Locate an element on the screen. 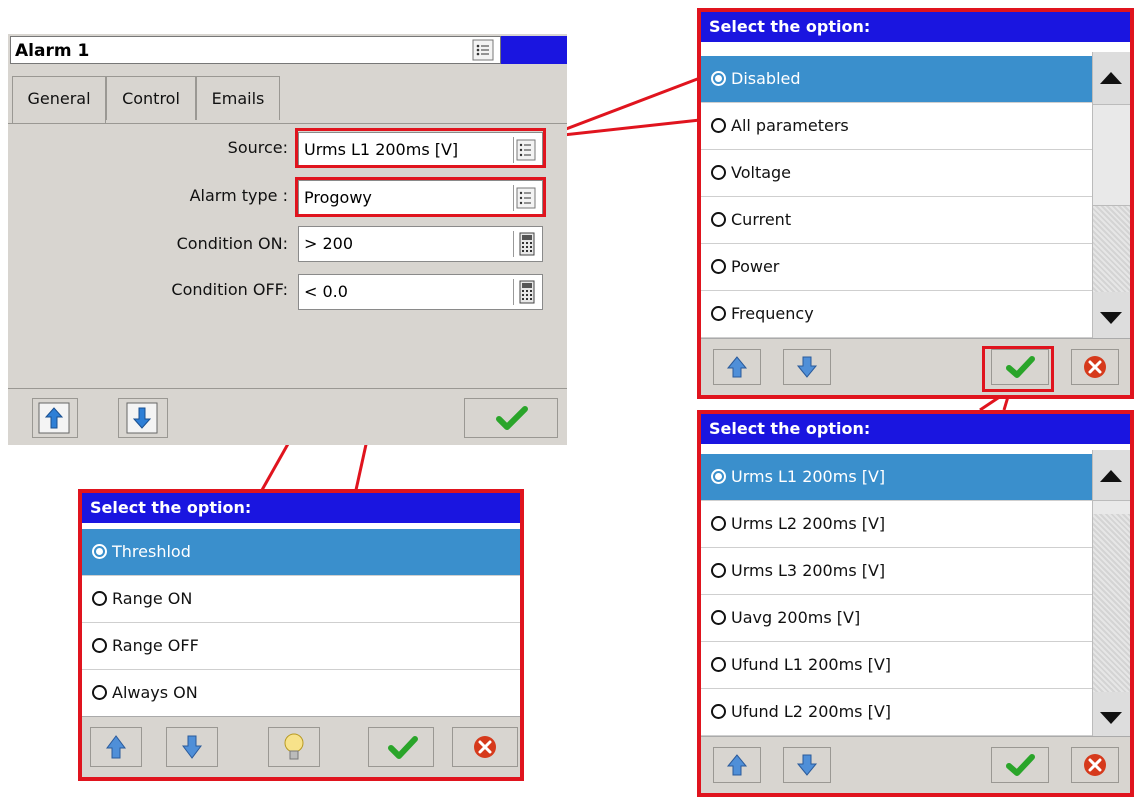  option-always-on: Always ON is located at coordinates (301, 693).